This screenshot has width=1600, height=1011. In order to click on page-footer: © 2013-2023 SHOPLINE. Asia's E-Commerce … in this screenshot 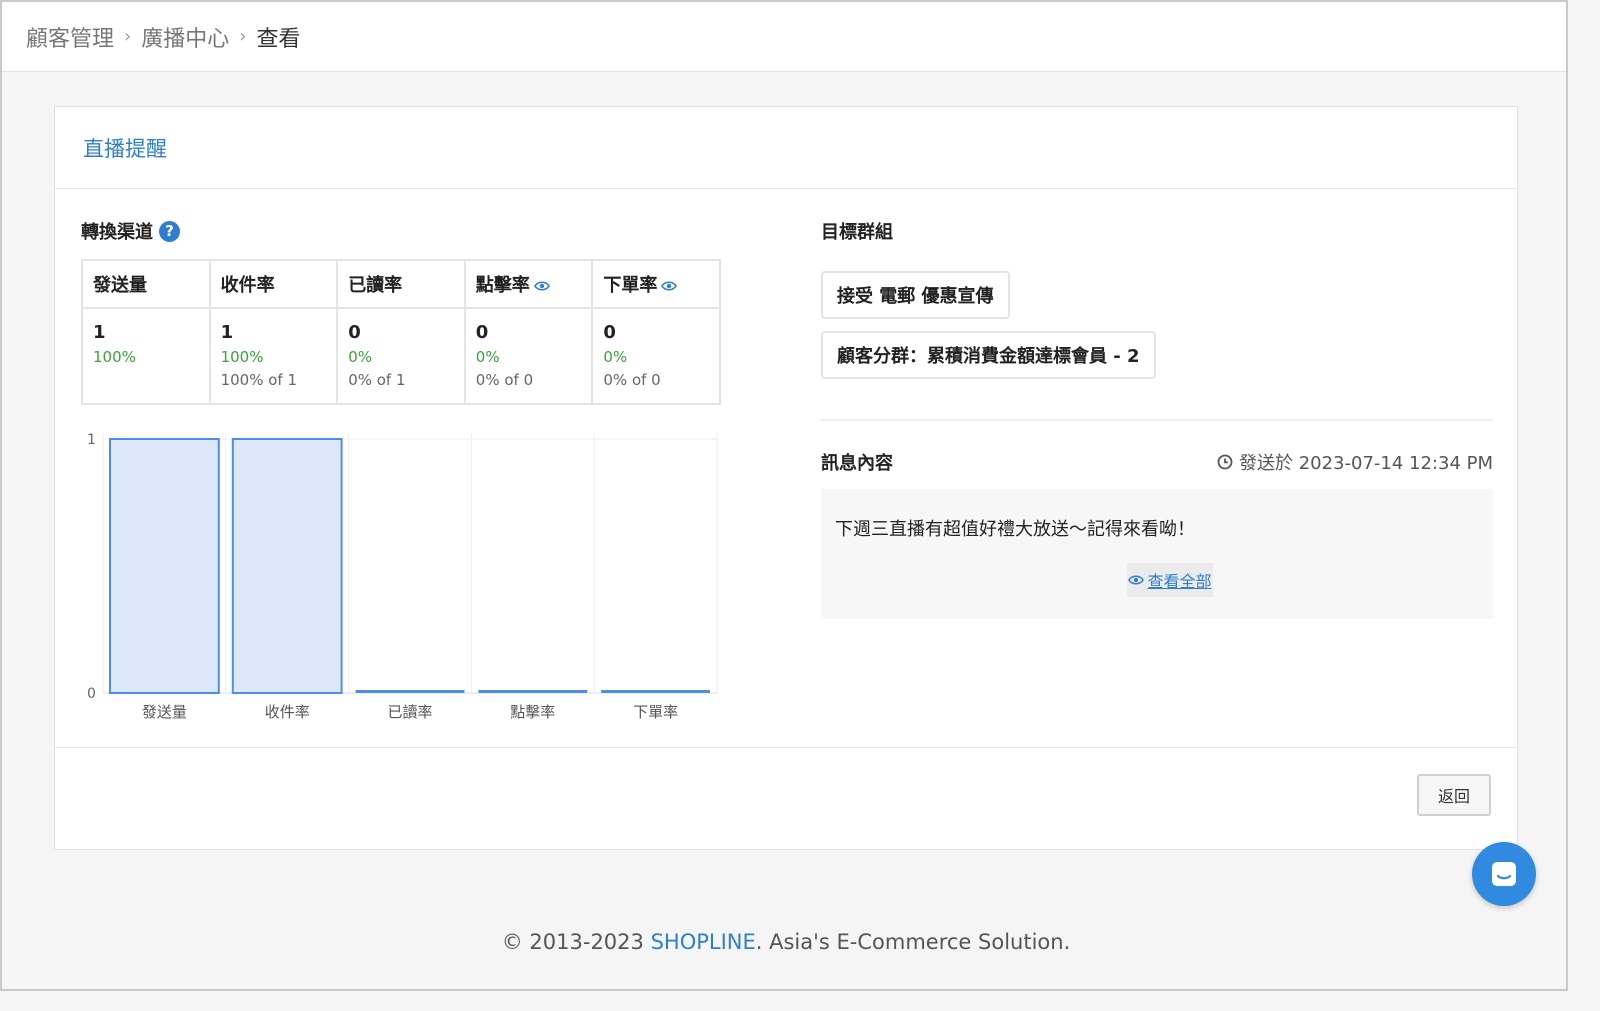, I will do `click(786, 942)`.